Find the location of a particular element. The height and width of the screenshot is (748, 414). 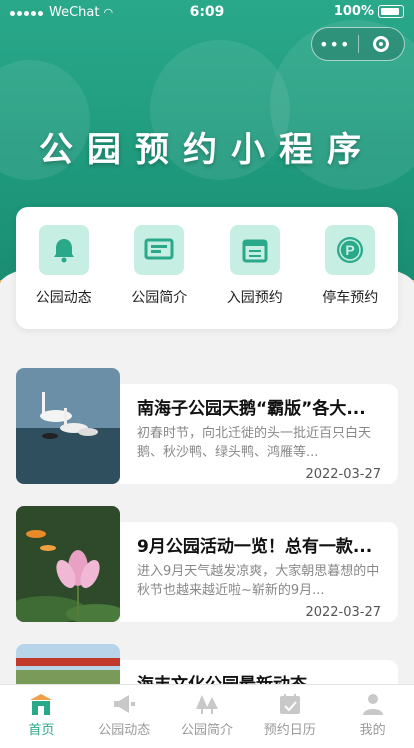

calendar-check-icon is located at coordinates (290, 703).